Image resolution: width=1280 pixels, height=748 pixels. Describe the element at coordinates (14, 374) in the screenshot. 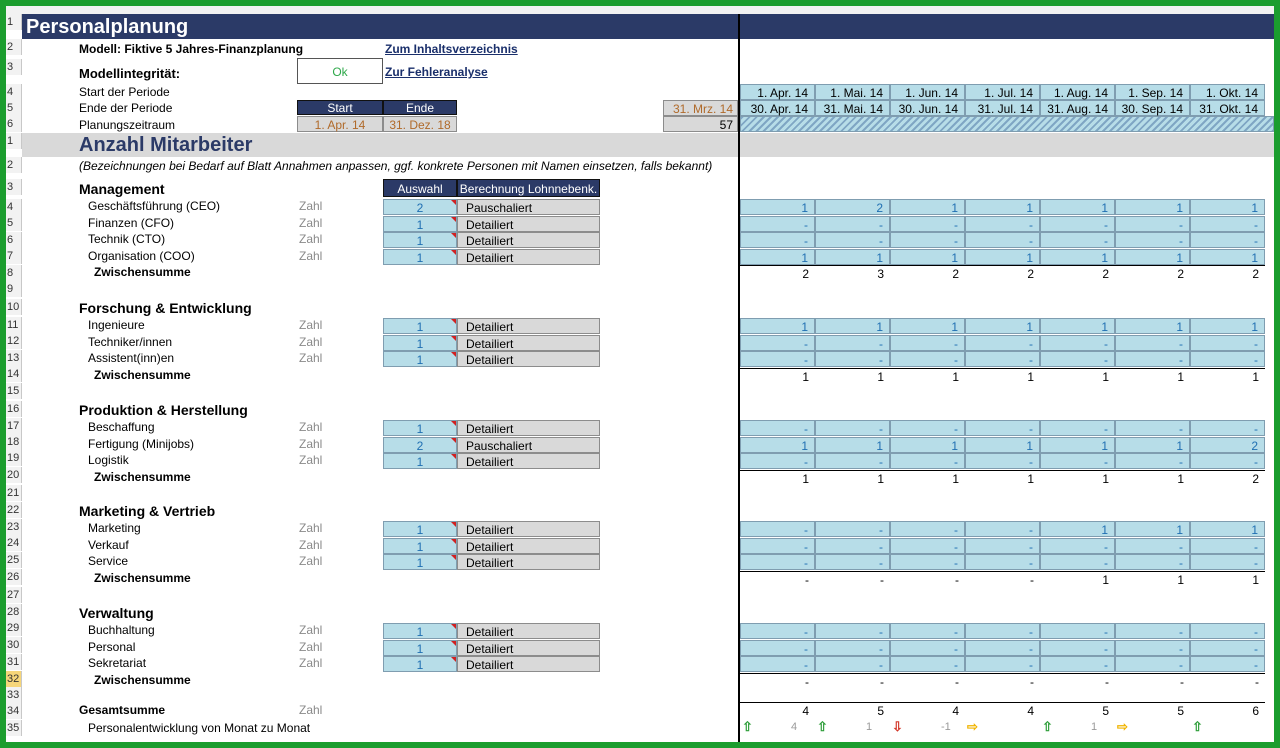

I see `row-number: 14` at that location.